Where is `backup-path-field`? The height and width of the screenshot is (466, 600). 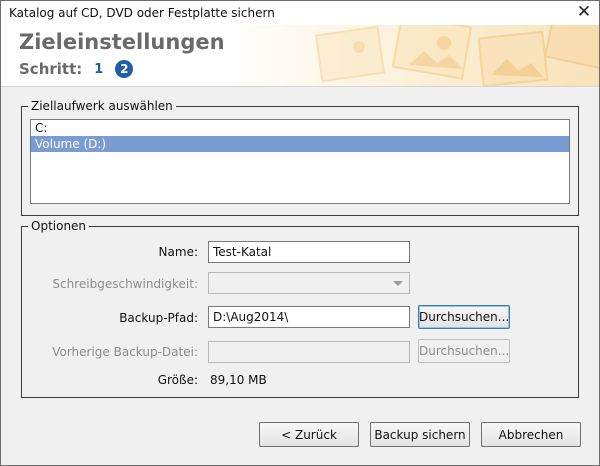 backup-path-field is located at coordinates (309, 317).